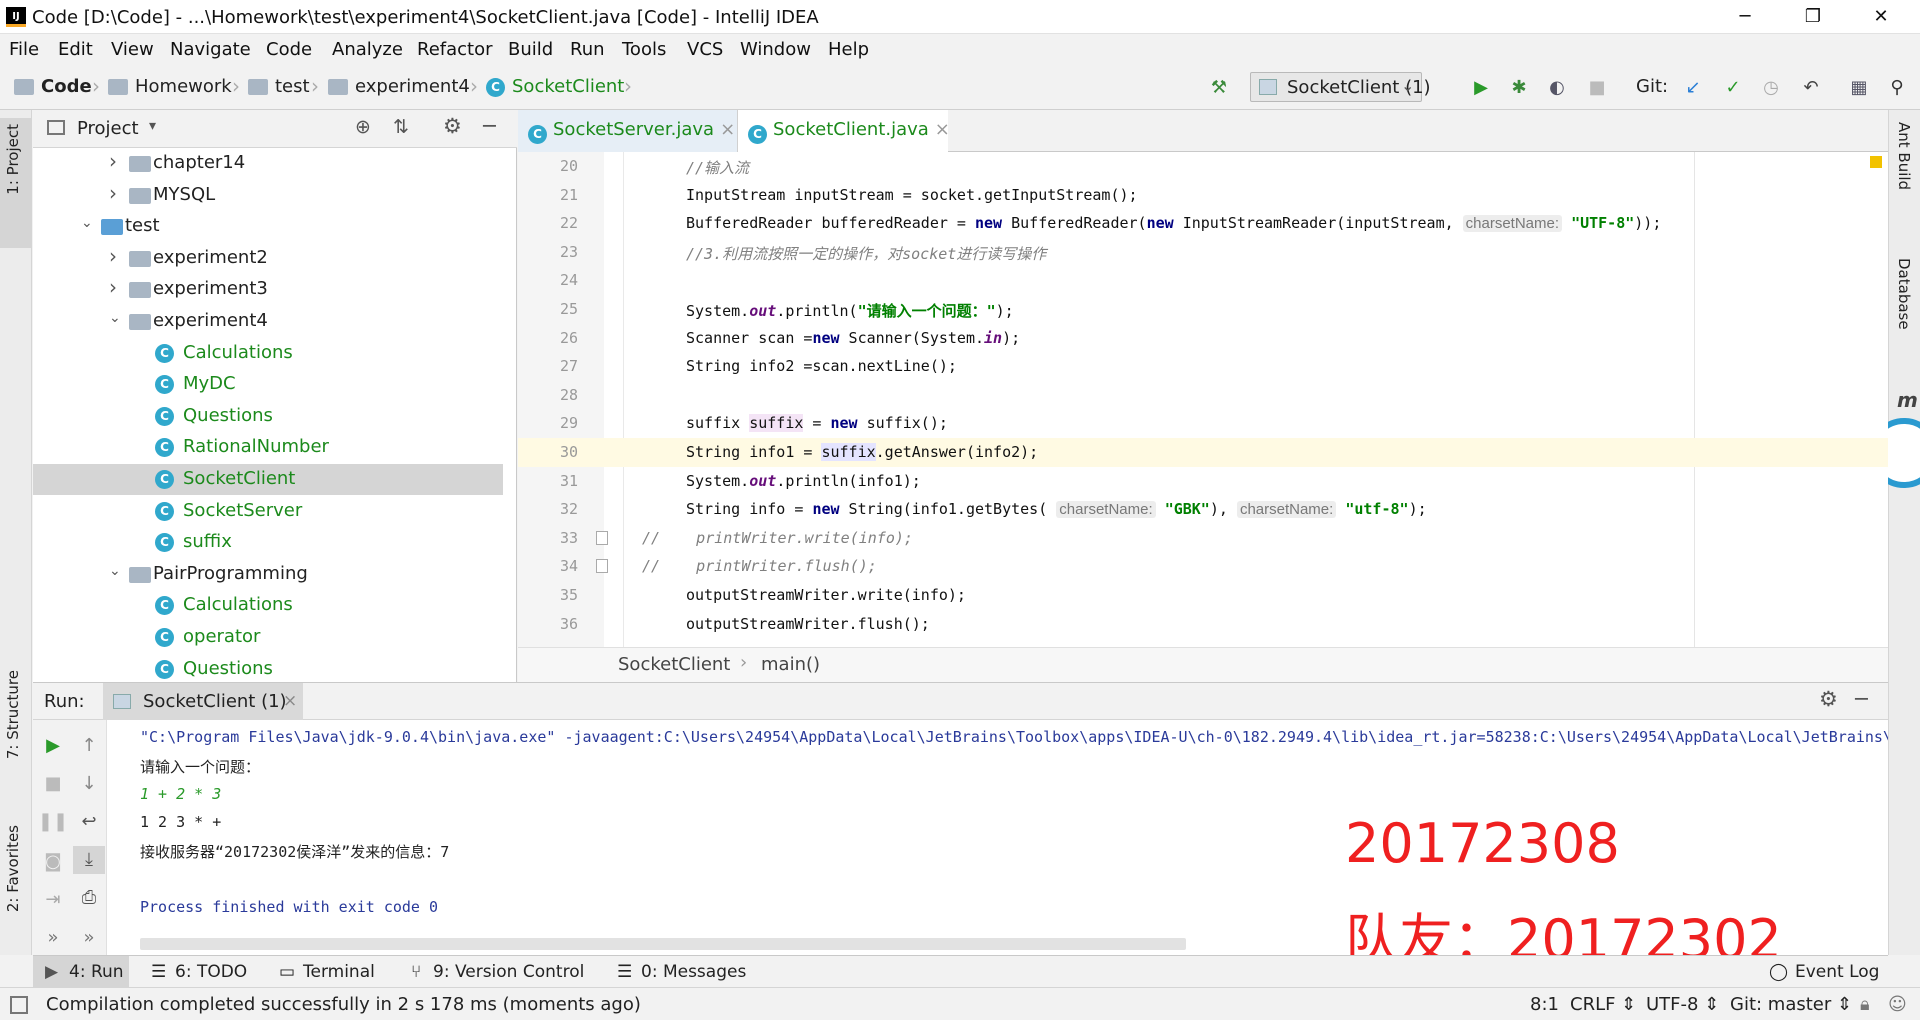 The width and height of the screenshot is (1920, 1020). I want to click on menu-file: File, so click(24, 49).